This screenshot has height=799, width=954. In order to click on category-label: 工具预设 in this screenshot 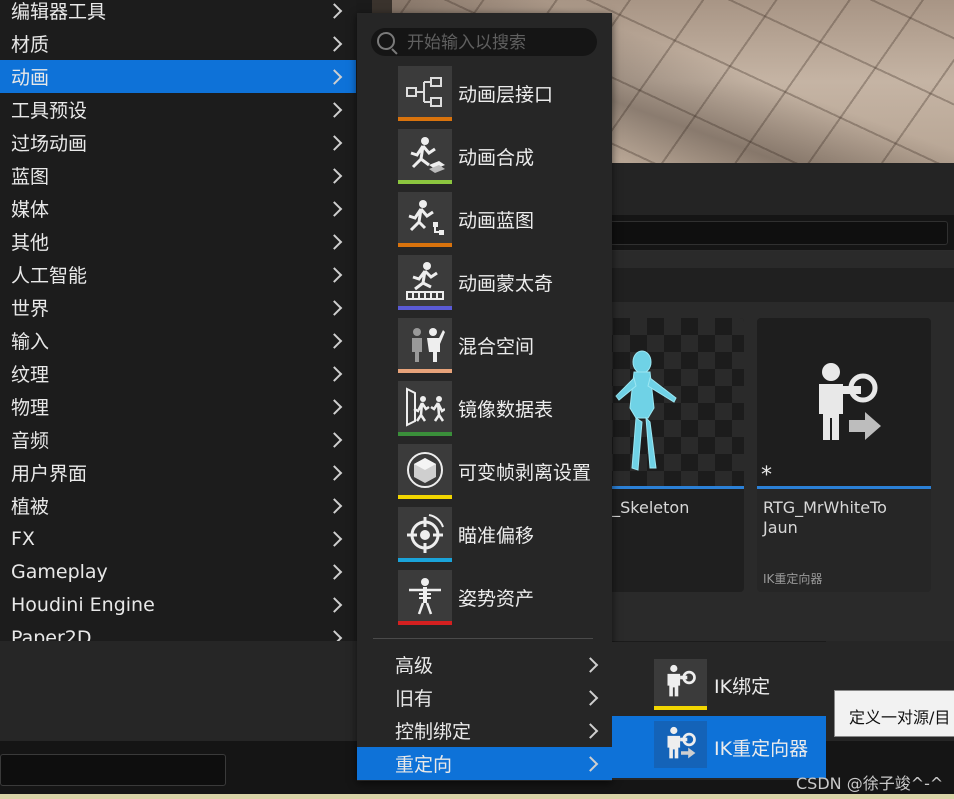, I will do `click(49, 111)`.